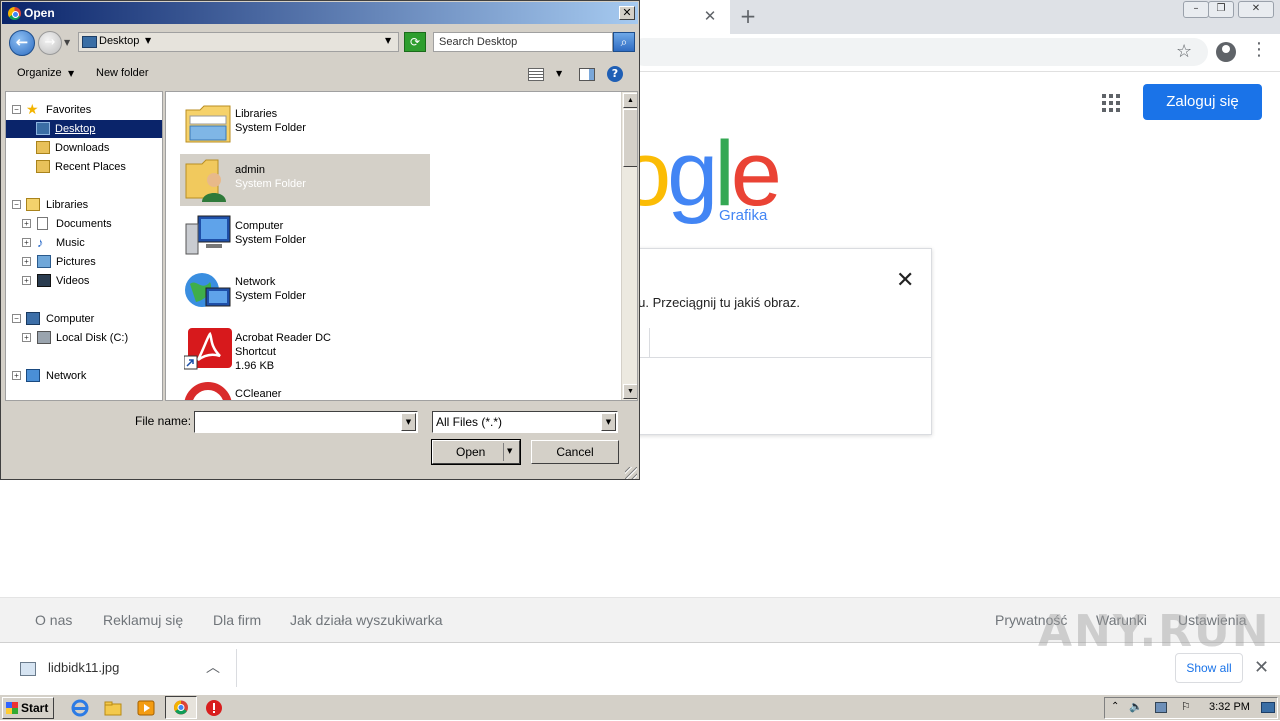 The image size is (1280, 721). Describe the element at coordinates (122, 73) in the screenshot. I see `new-folder-button: New folder` at that location.